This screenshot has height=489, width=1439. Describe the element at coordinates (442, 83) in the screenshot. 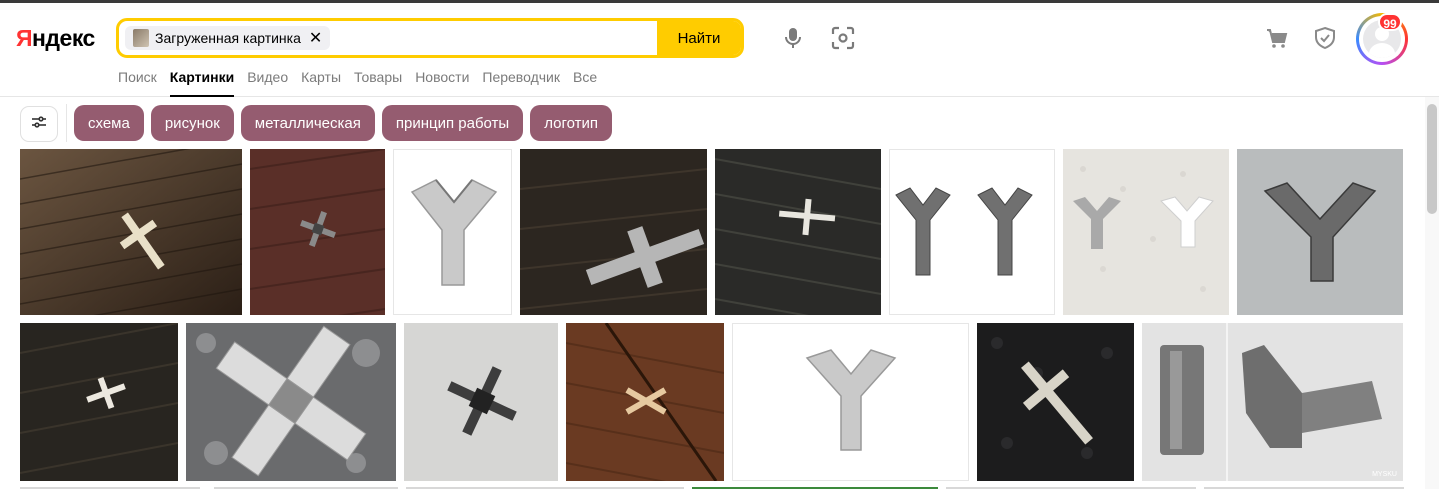

I see `tab-news: Новости` at that location.